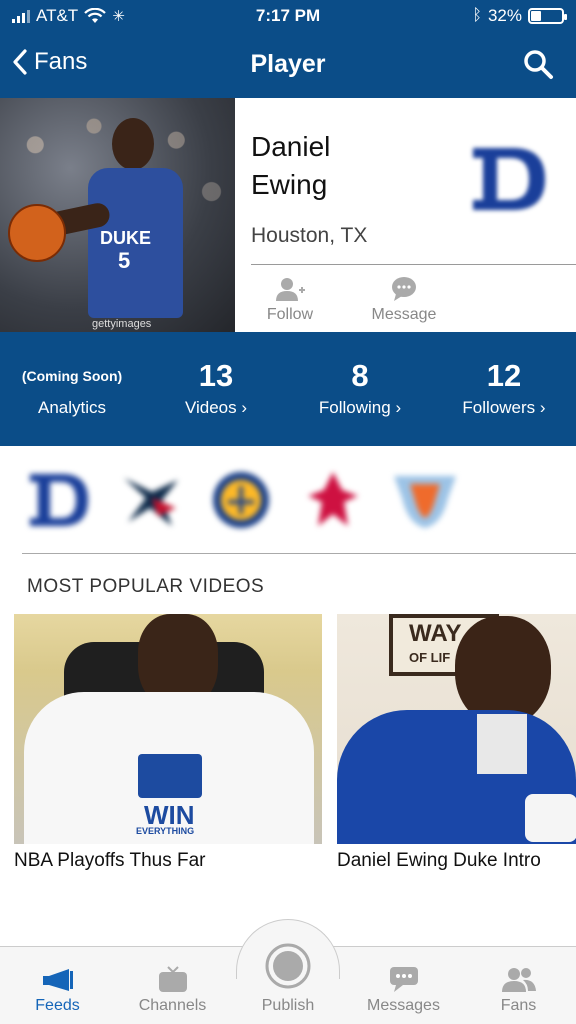  What do you see at coordinates (435, 633) in the screenshot?
I see `sign-text-line1: WAY` at bounding box center [435, 633].